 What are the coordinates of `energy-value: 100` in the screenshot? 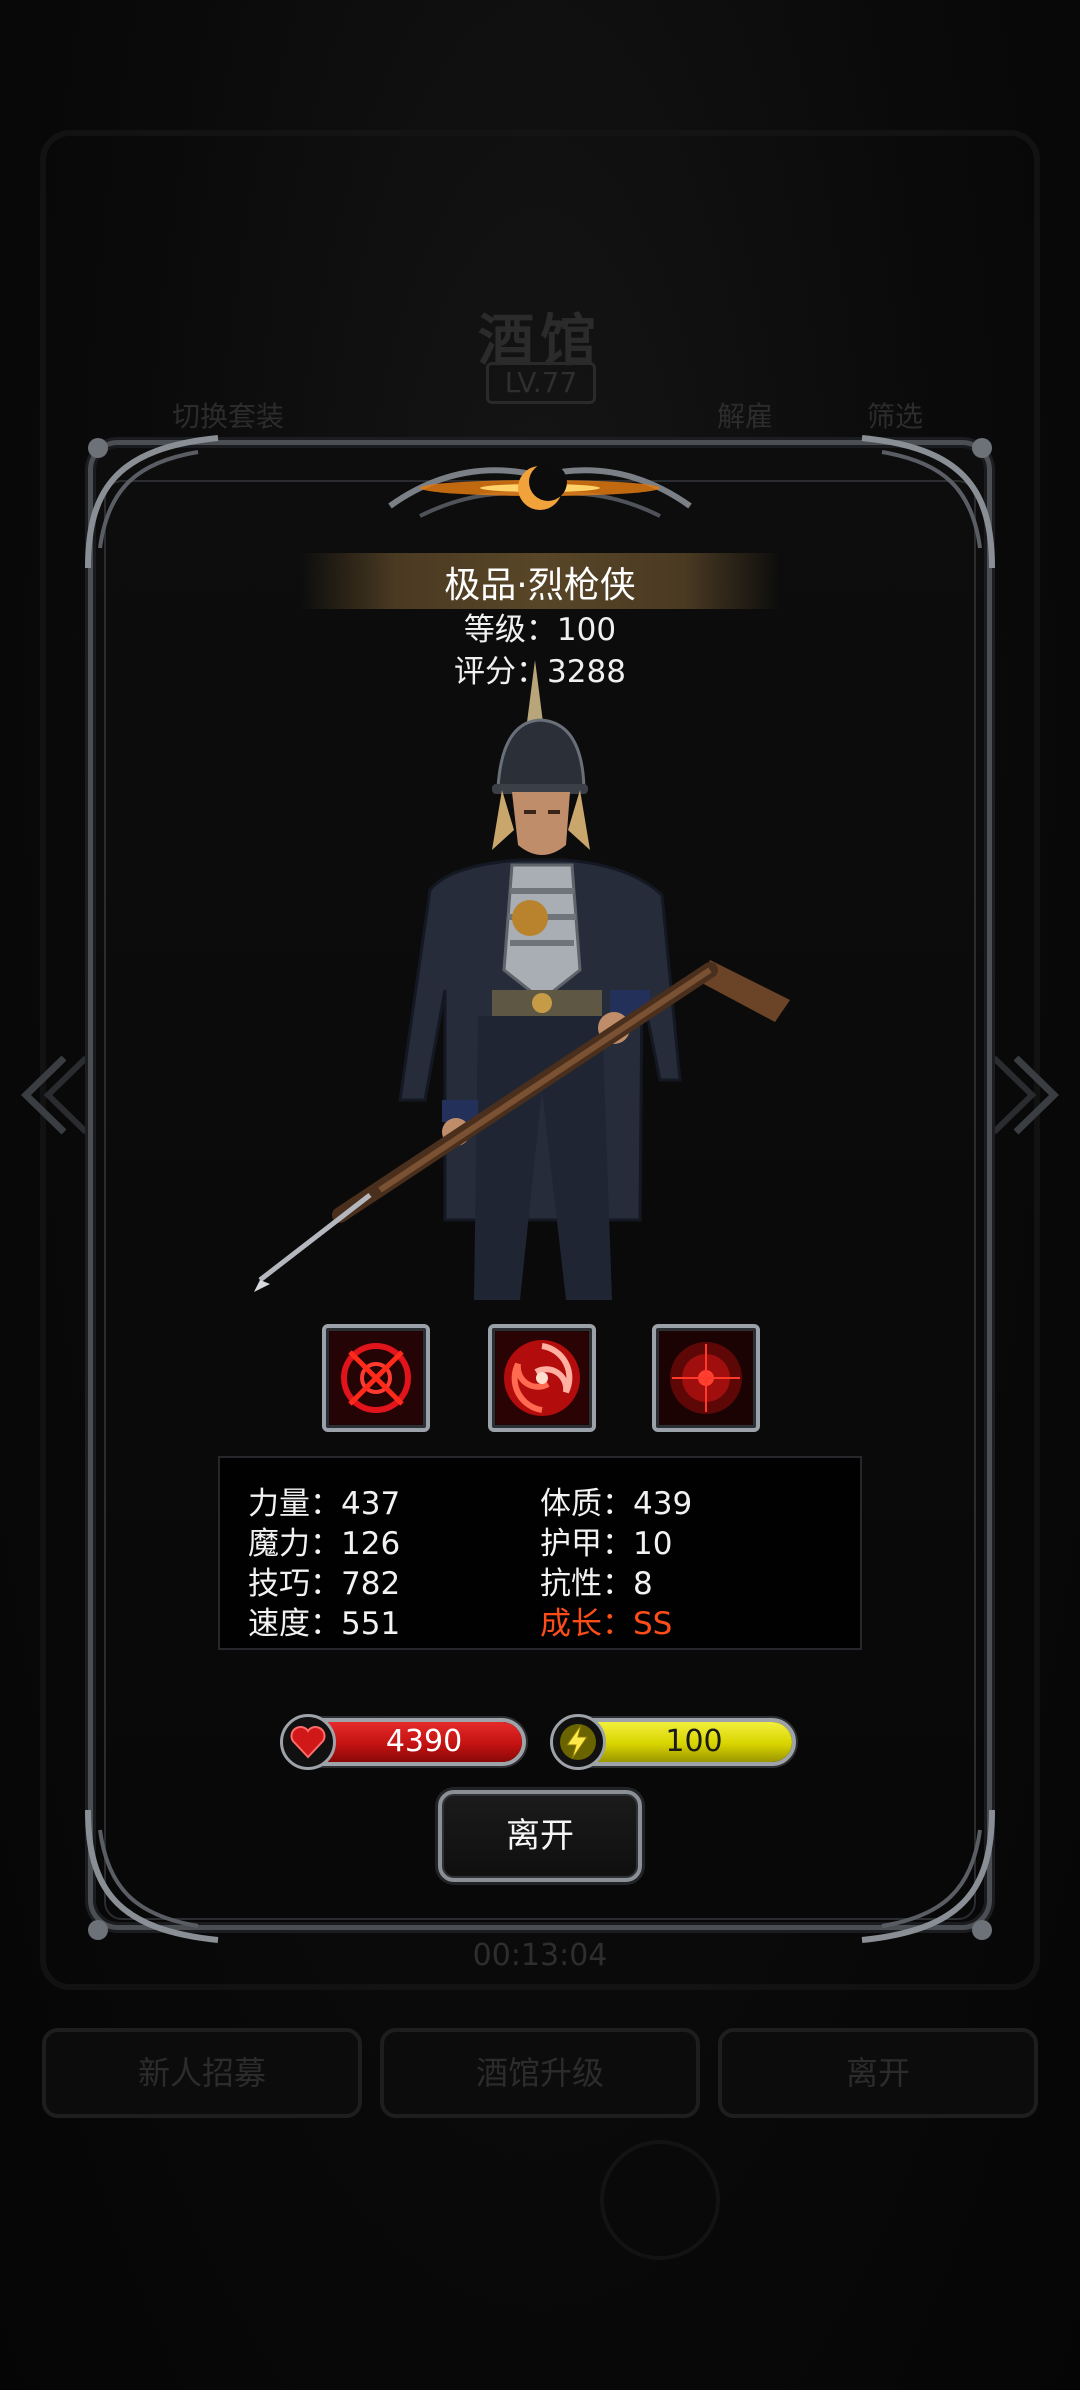 It's located at (694, 1741).